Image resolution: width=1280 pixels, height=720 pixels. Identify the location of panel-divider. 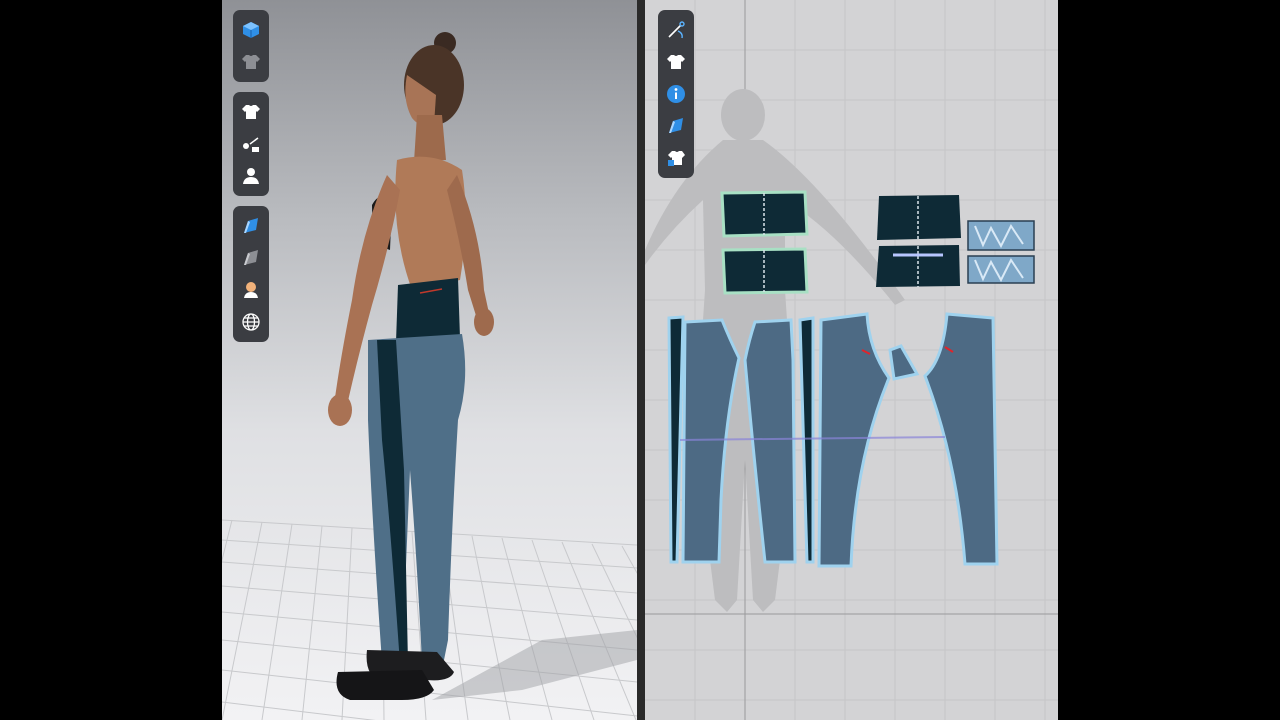
(641, 360).